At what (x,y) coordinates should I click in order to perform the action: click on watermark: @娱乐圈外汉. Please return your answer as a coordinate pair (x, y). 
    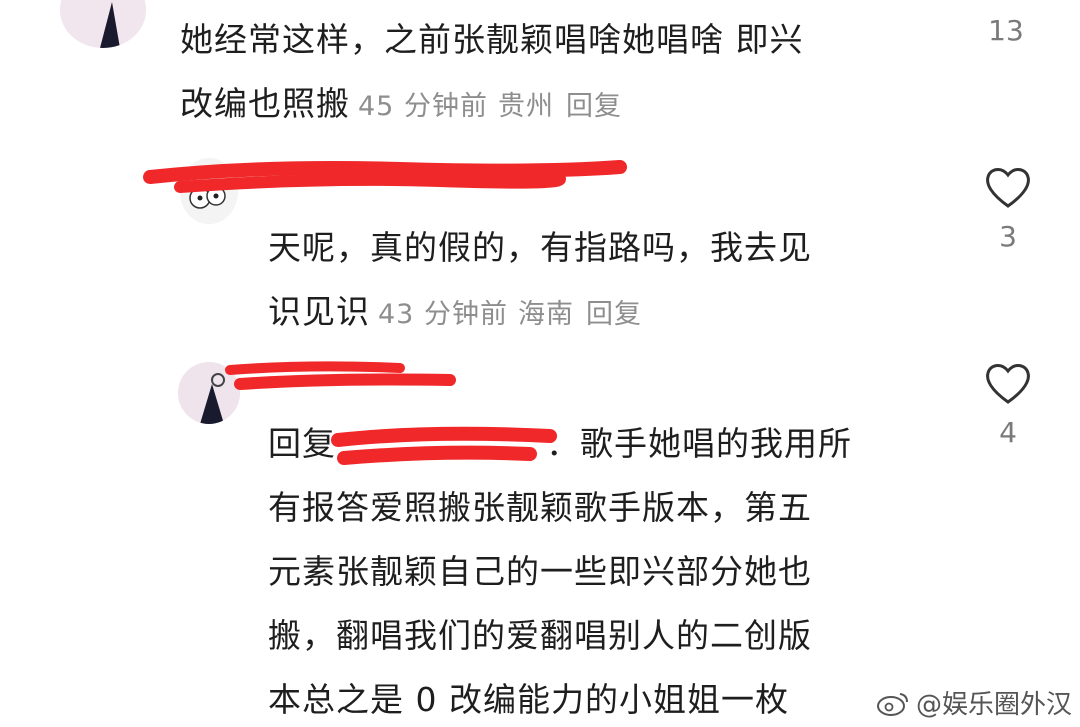
    Looking at the image, I should click on (974, 702).